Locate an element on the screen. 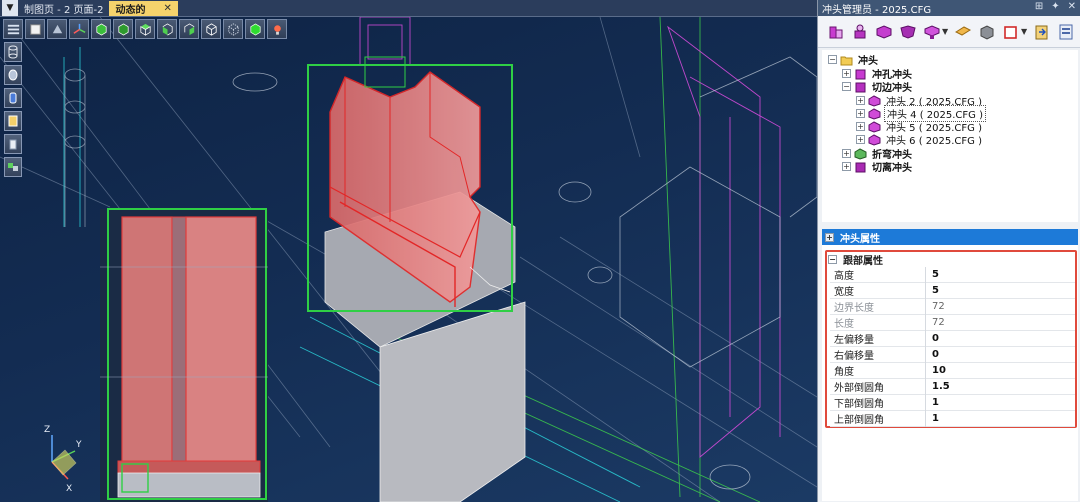 This screenshot has width=1080, height=502. export-icon is located at coordinates (1042, 32).